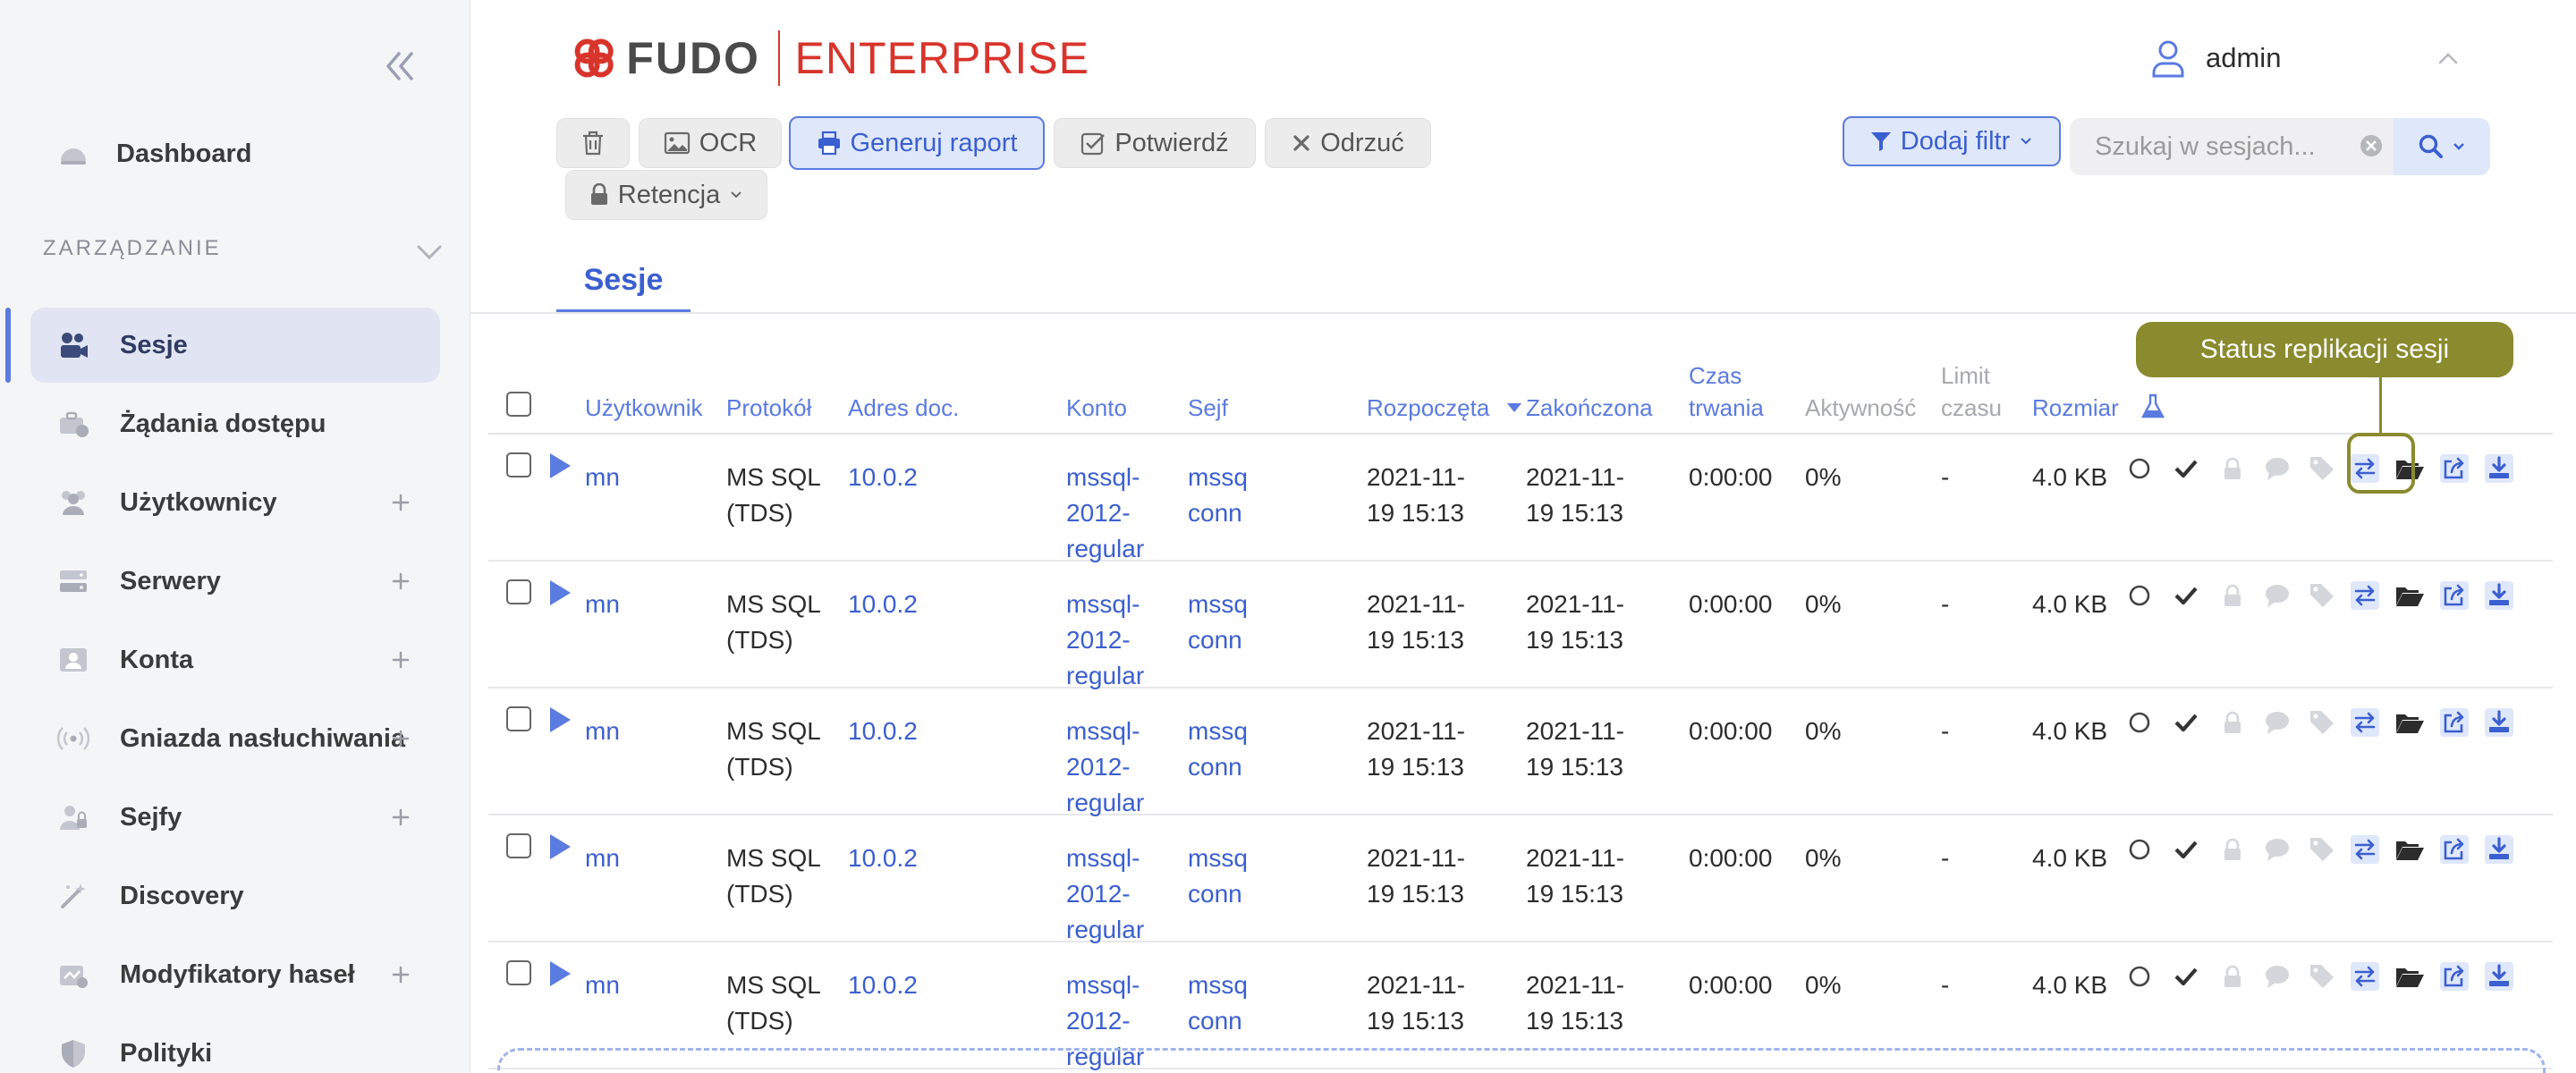  I want to click on chevron-up-icon, so click(2448, 58).